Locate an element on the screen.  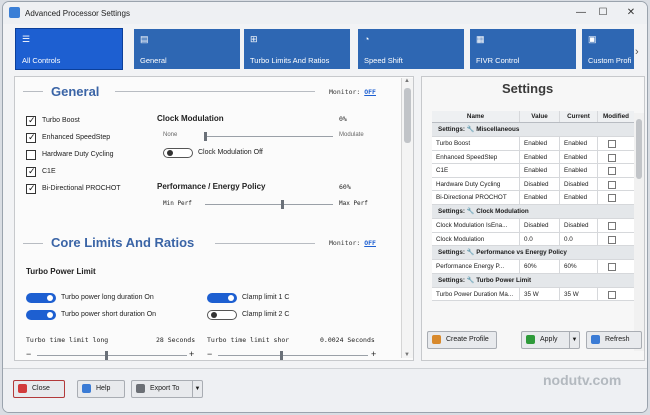
export-button: Export To ▼ is located at coordinates (167, 389).